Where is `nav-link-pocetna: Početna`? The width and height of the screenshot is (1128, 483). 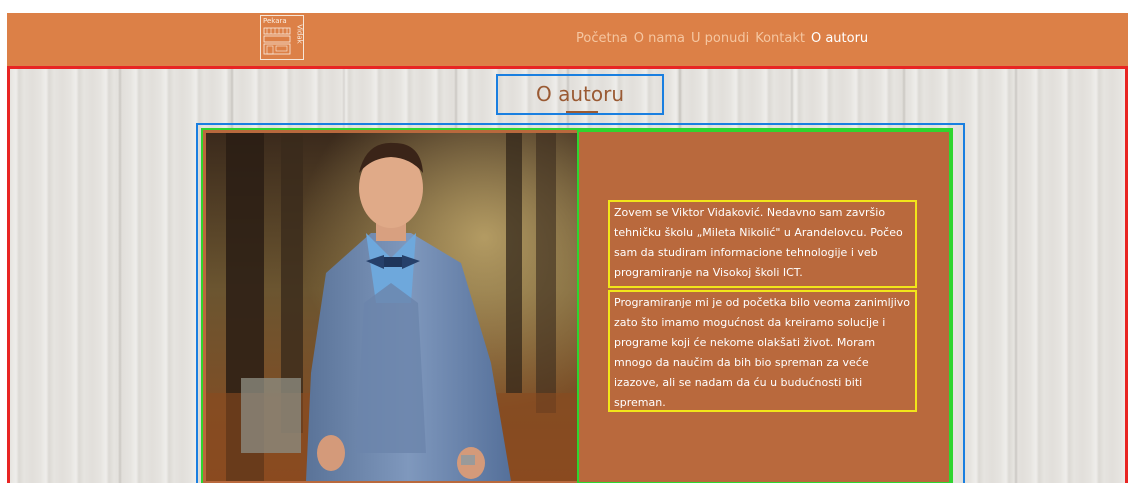
nav-link-pocetna: Početna is located at coordinates (602, 39).